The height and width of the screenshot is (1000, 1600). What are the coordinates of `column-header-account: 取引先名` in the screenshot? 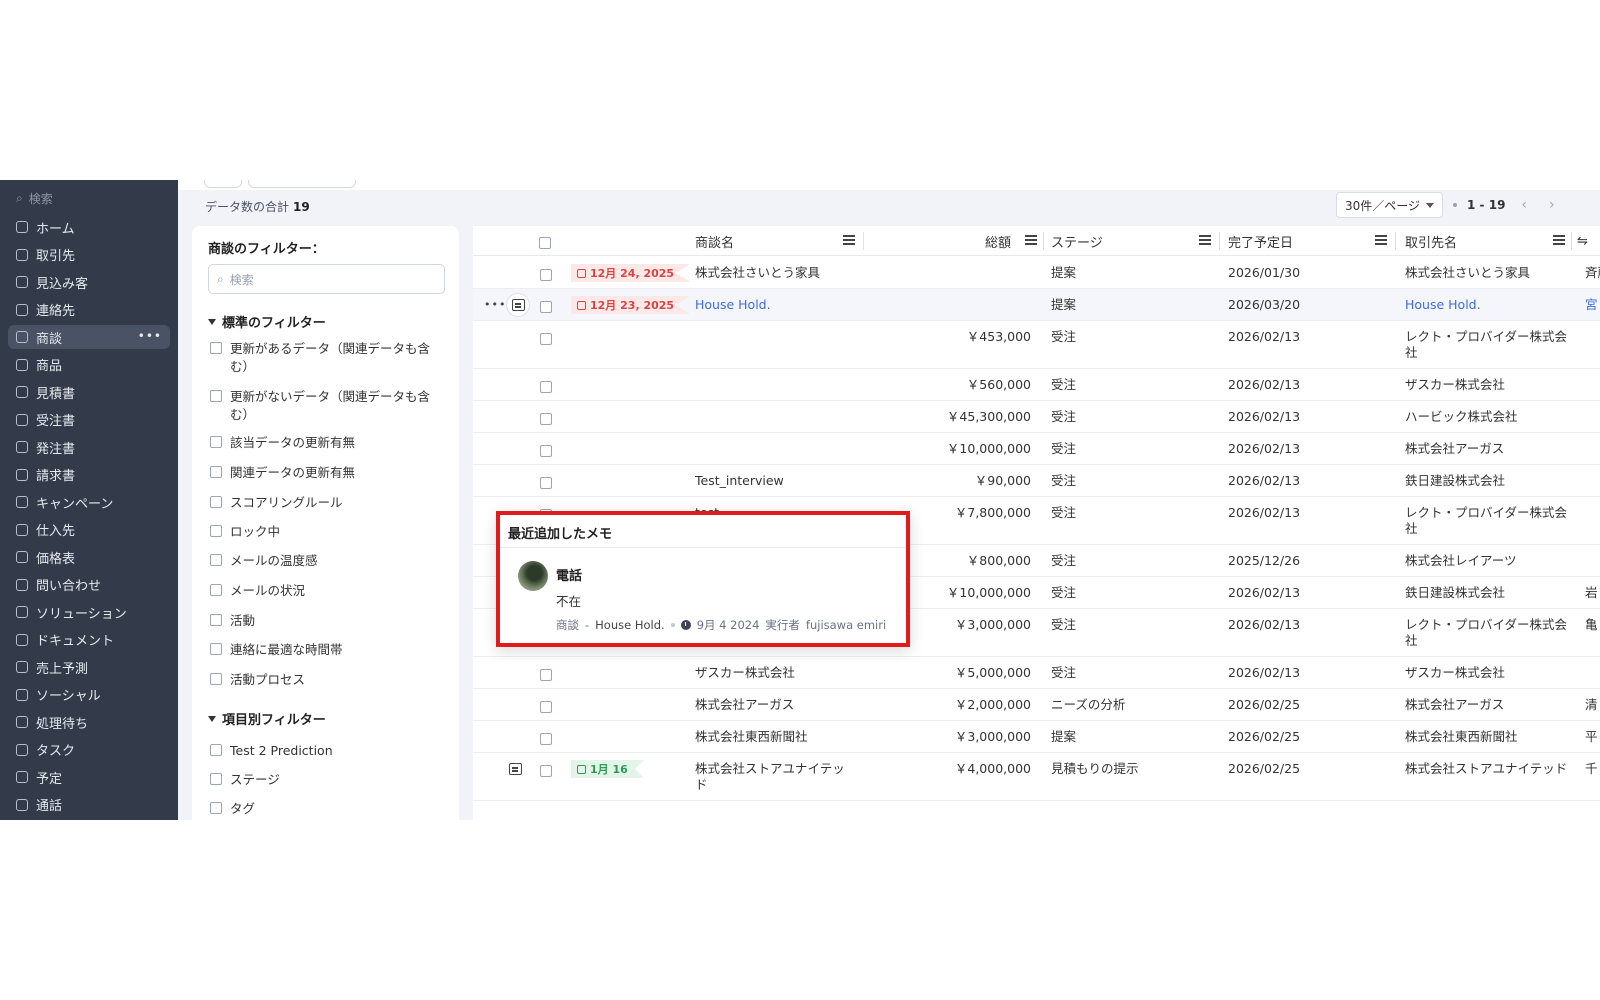 It's located at (1431, 241).